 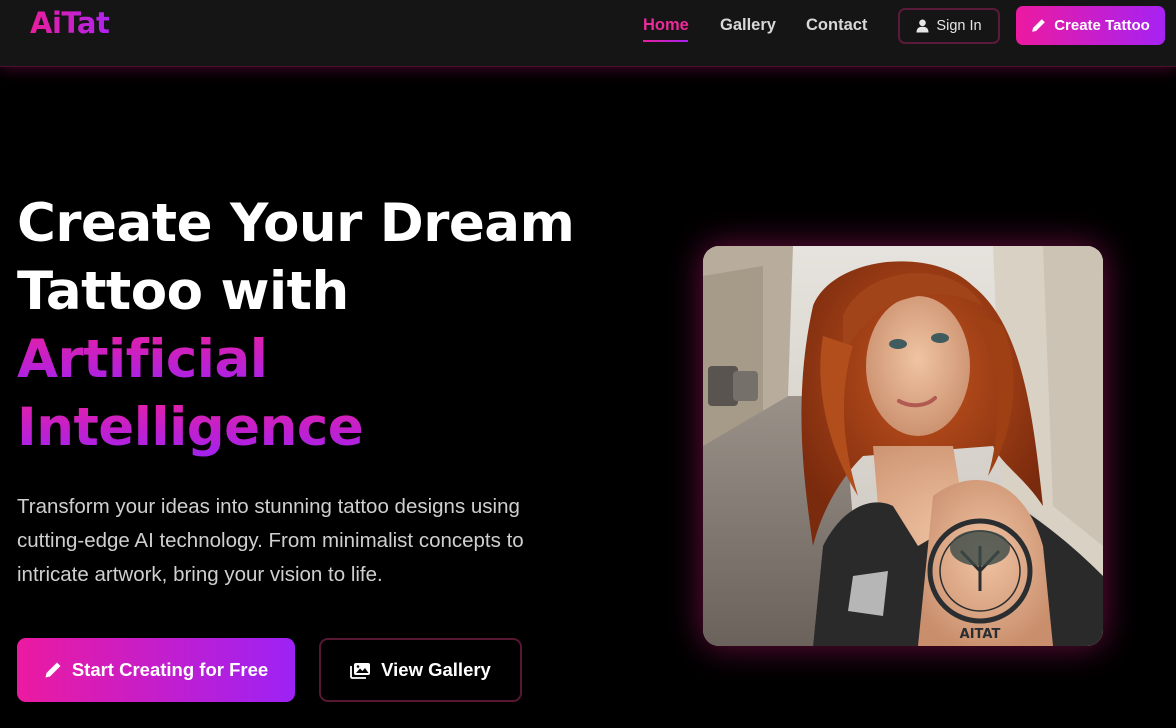 I want to click on create-tattoo-button: Create Tattoo, so click(x=1090, y=25).